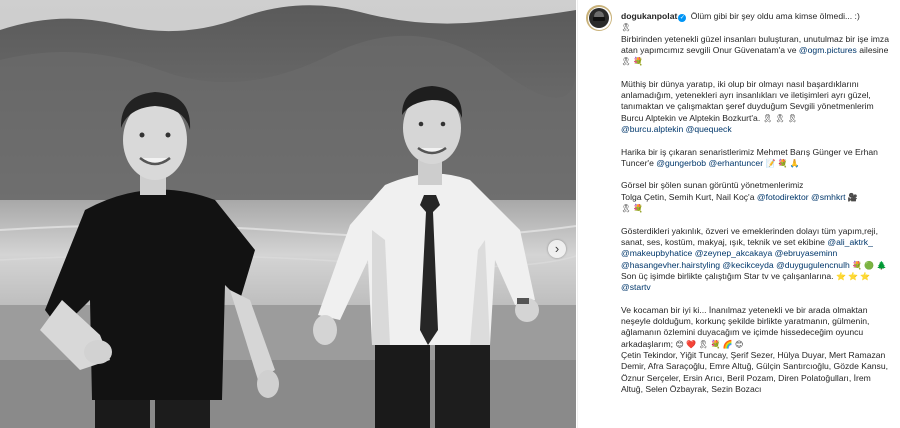 This screenshot has height=428, width=900. What do you see at coordinates (757, 208) in the screenshot?
I see `caption-p4-emoji-line: 🎗 💐` at bounding box center [757, 208].